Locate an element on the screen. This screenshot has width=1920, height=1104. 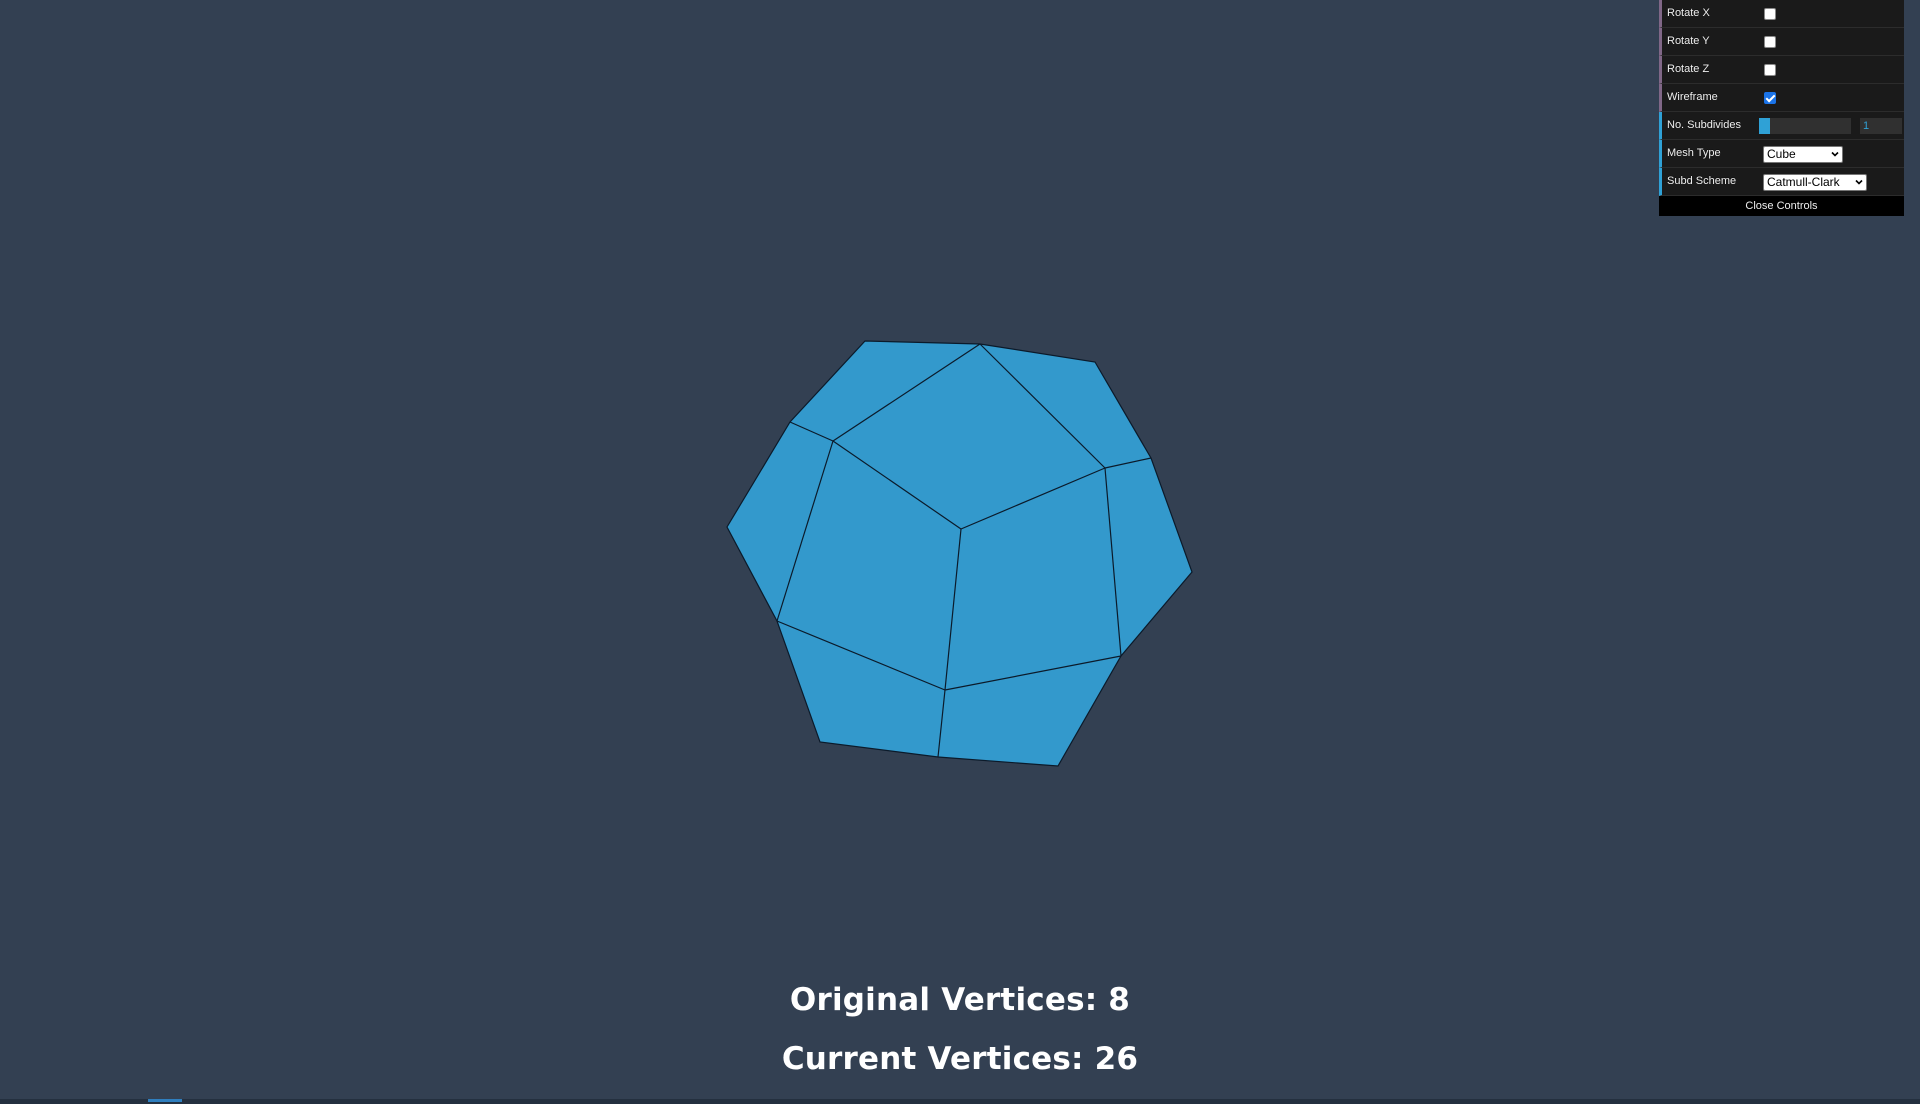
subdivides-row: No. Subdivides 1 is located at coordinates (1781, 126).